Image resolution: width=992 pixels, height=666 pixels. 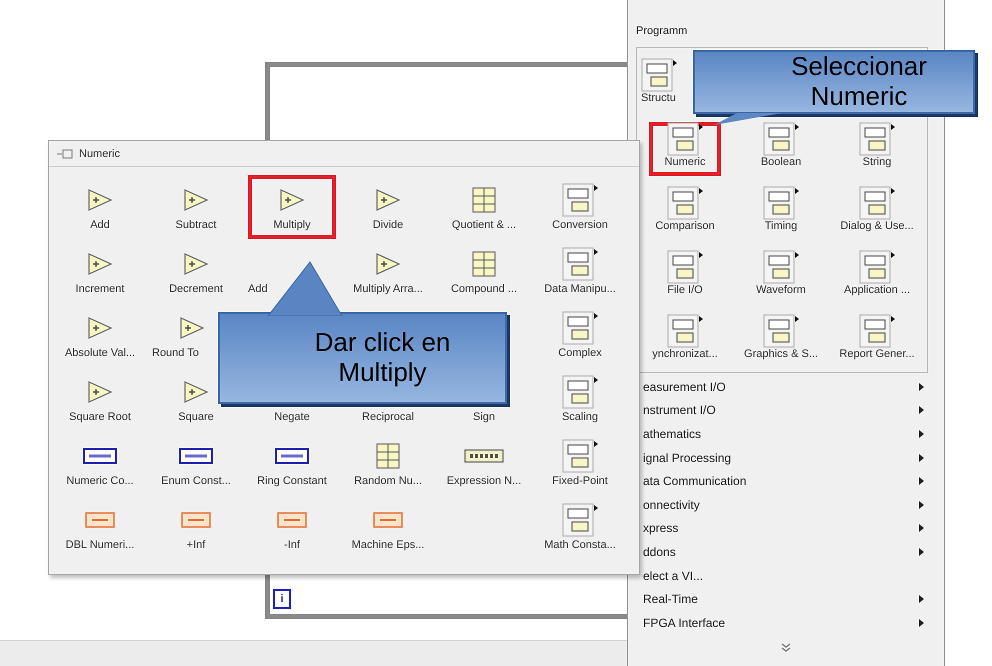 I want to click on palette-title: Numeric, so click(x=99, y=154).